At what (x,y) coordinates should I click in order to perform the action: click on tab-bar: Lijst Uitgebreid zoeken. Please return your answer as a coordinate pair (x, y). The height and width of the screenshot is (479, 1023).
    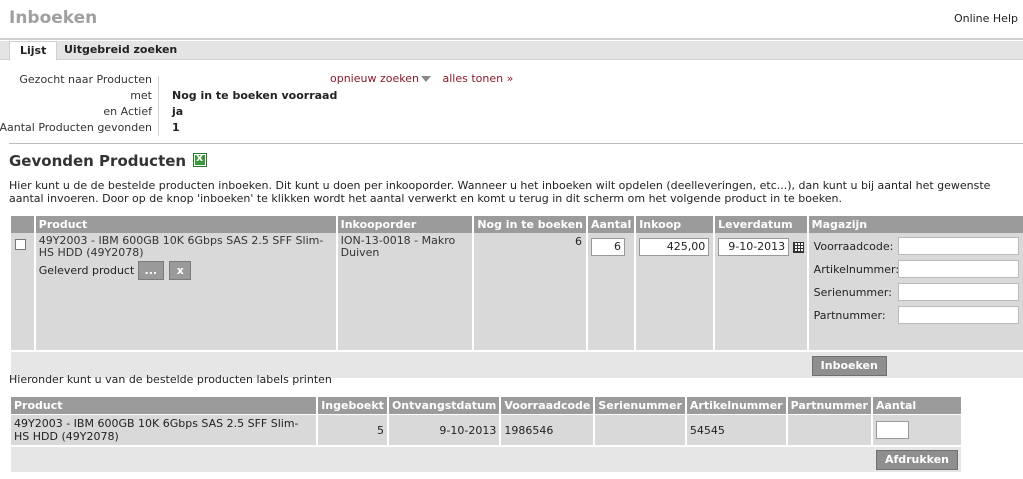
    Looking at the image, I should click on (511, 51).